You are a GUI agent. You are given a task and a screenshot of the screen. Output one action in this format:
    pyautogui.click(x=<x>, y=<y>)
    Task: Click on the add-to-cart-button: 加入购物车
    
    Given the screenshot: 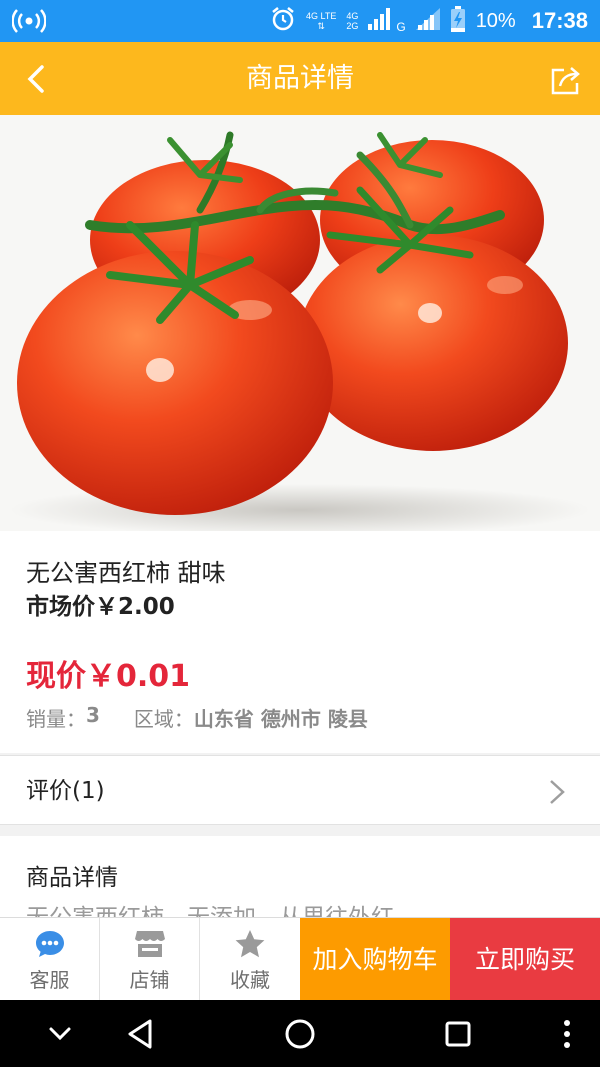 What is the action you would take?
    pyautogui.click(x=375, y=959)
    